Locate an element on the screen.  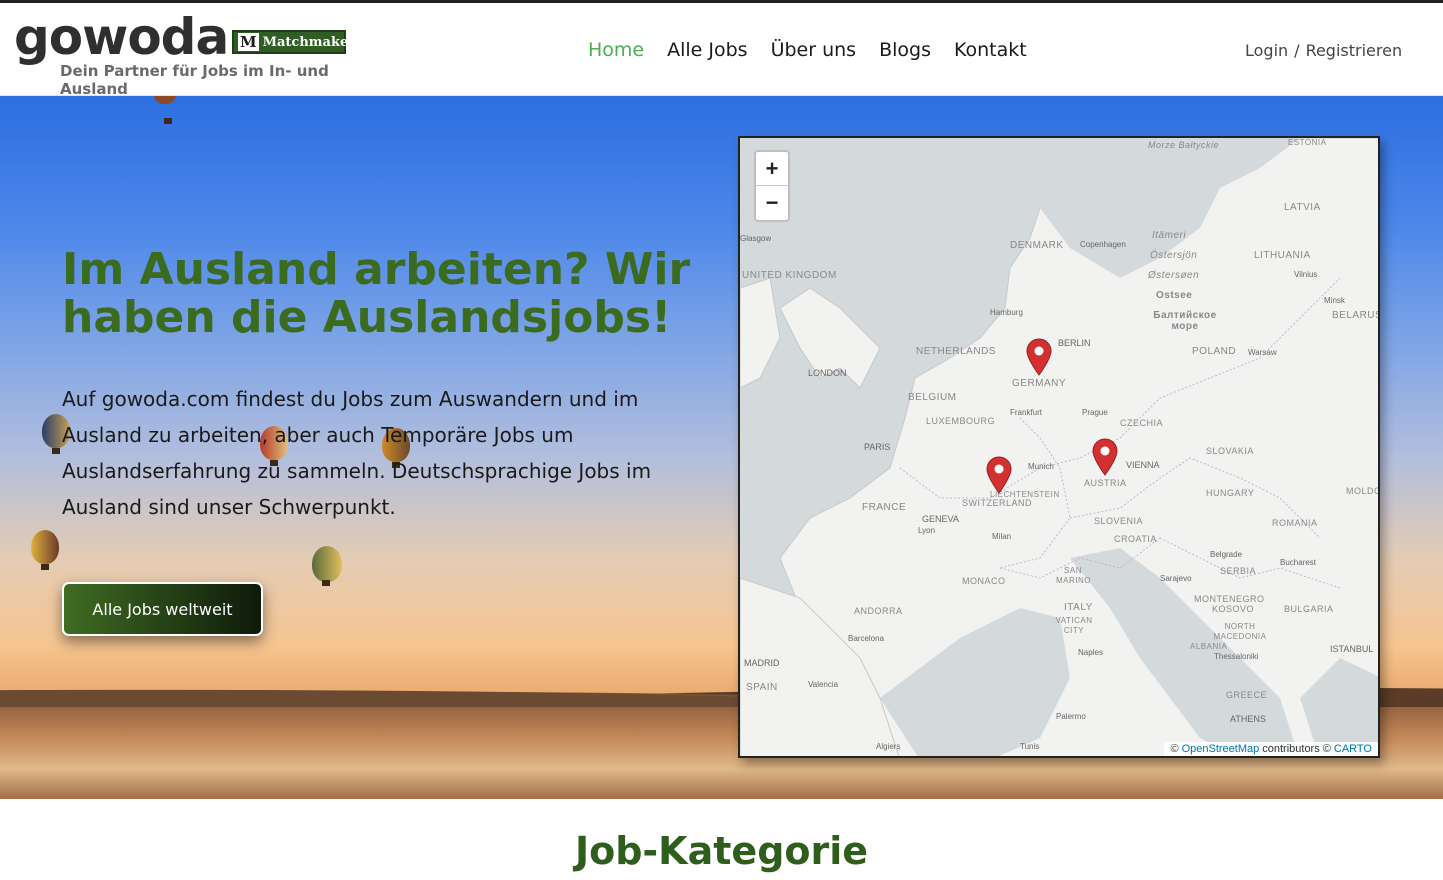
map-city-sarajevo: Sarajevo is located at coordinates (1176, 578).